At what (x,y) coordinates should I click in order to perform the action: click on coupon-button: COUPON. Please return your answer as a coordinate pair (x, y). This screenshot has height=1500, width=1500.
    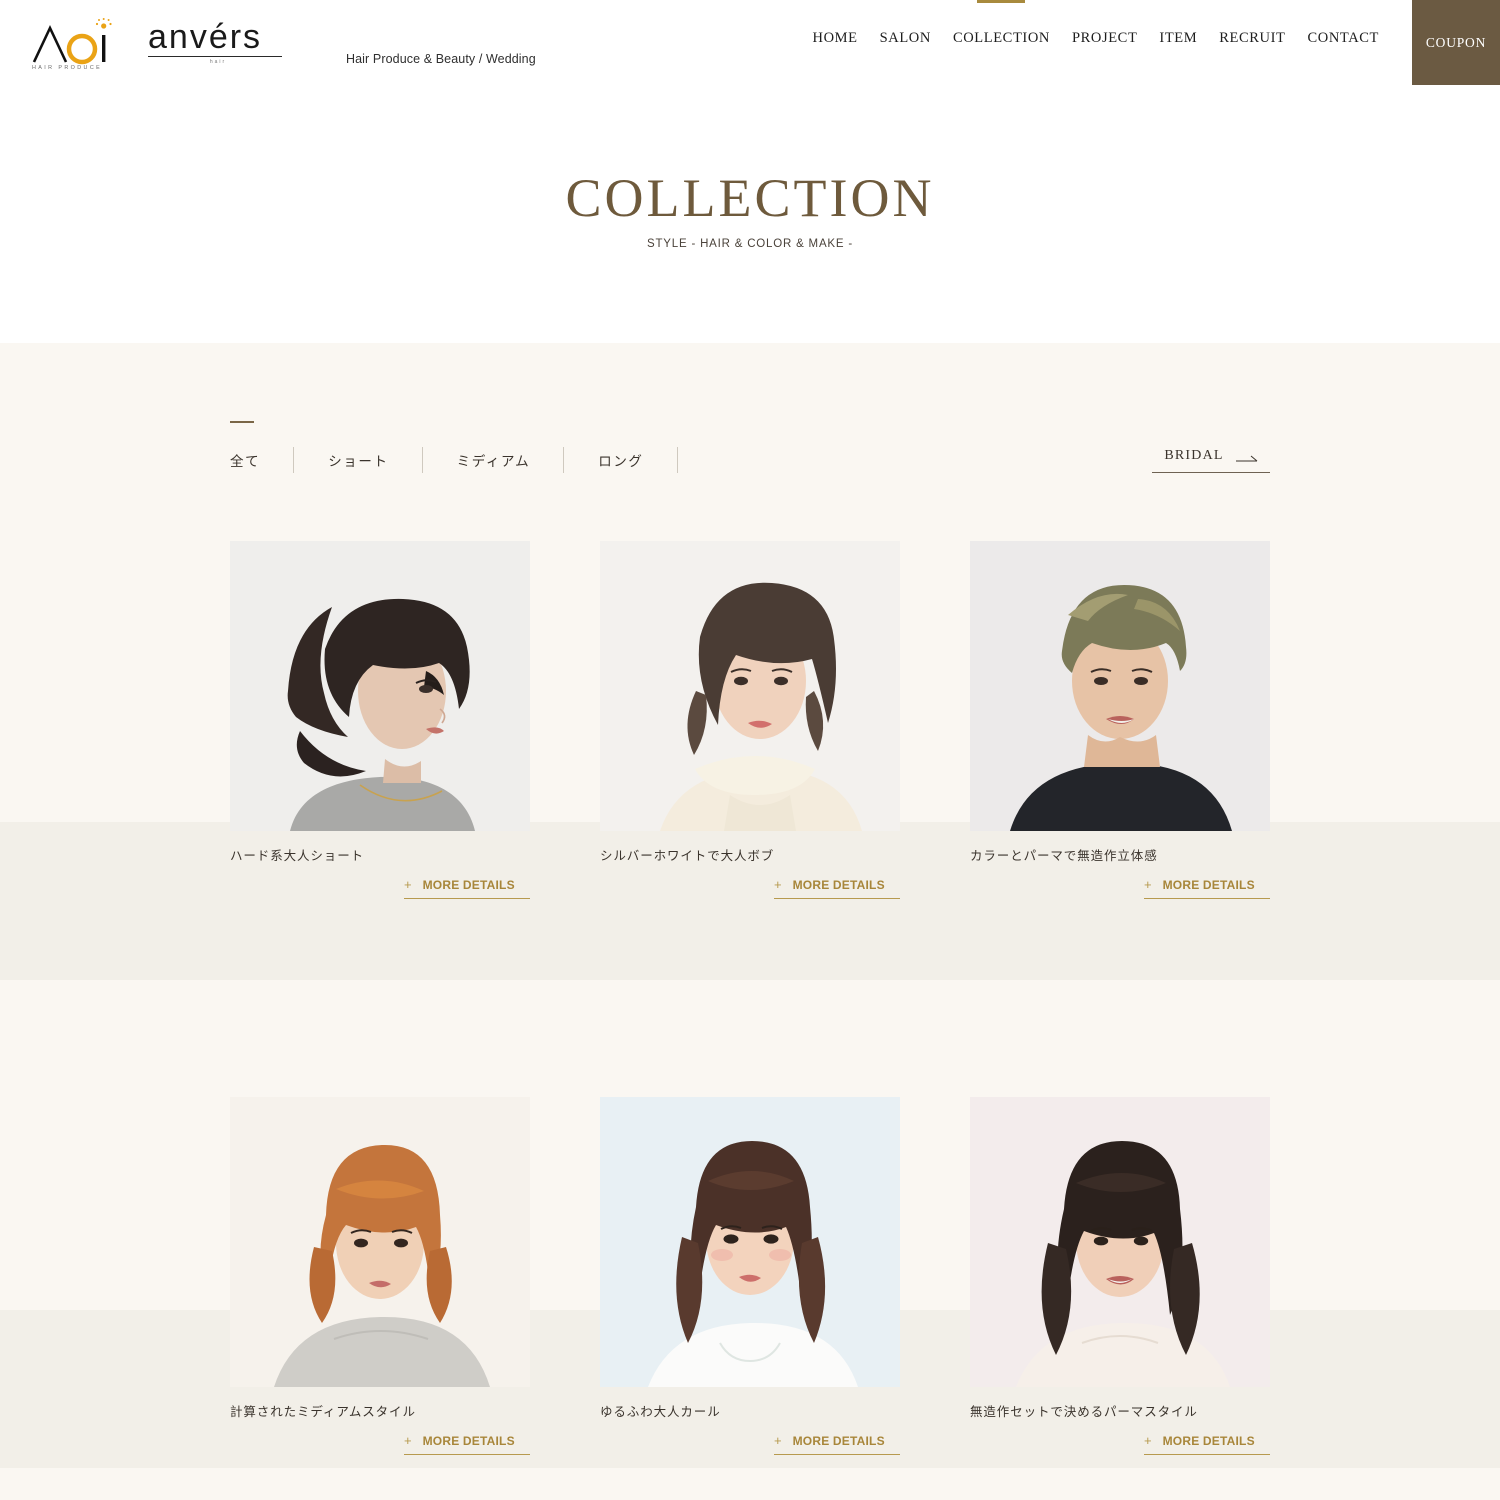
    Looking at the image, I should click on (1456, 42).